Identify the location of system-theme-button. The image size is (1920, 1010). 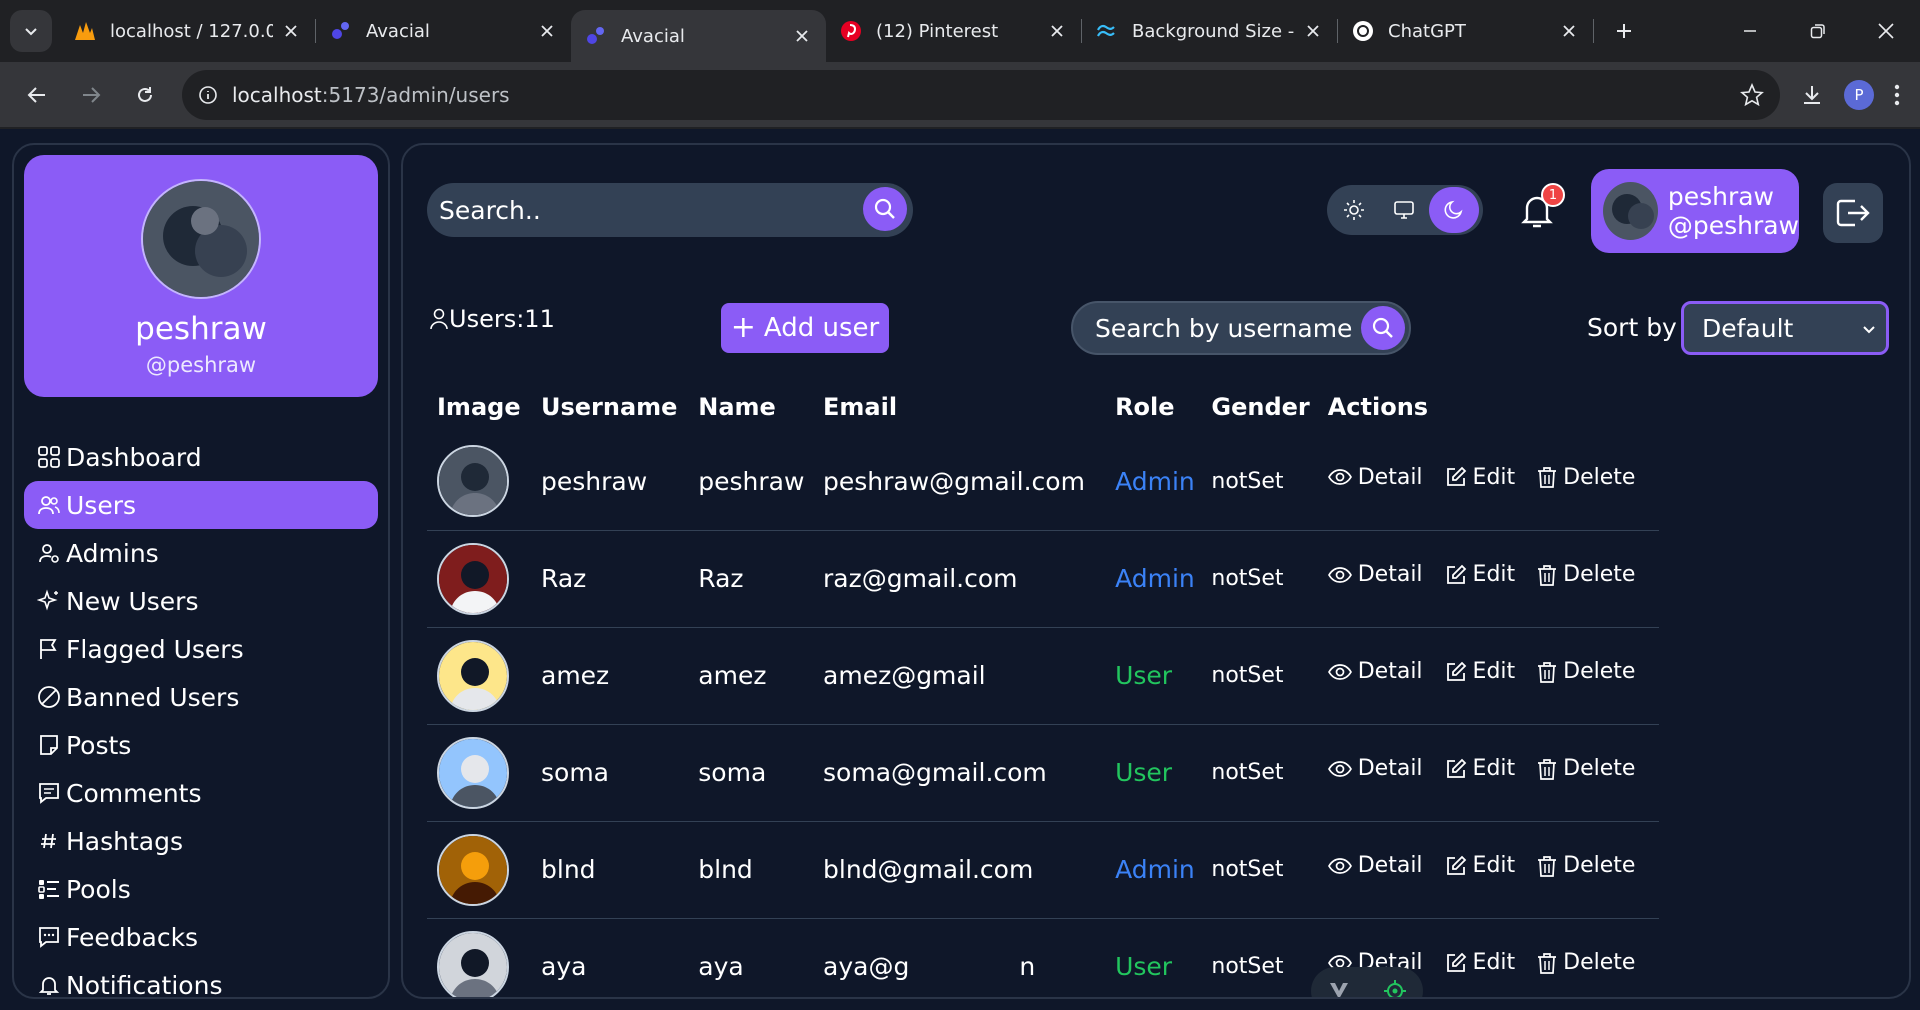
(1404, 210).